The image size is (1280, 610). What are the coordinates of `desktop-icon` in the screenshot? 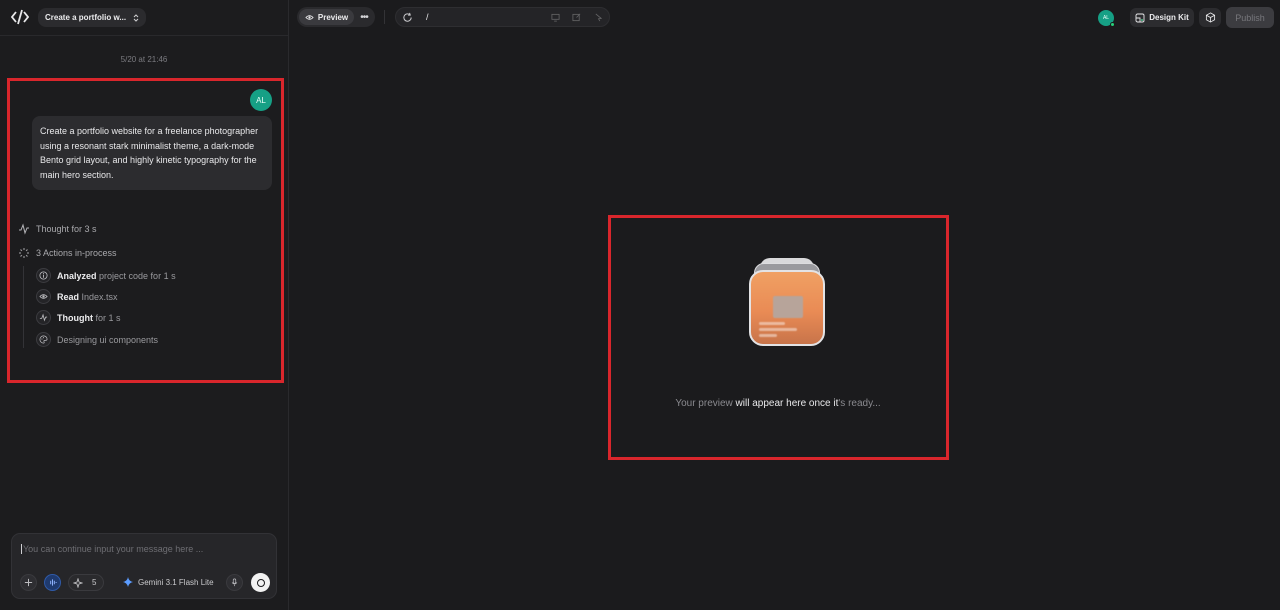 It's located at (555, 17).